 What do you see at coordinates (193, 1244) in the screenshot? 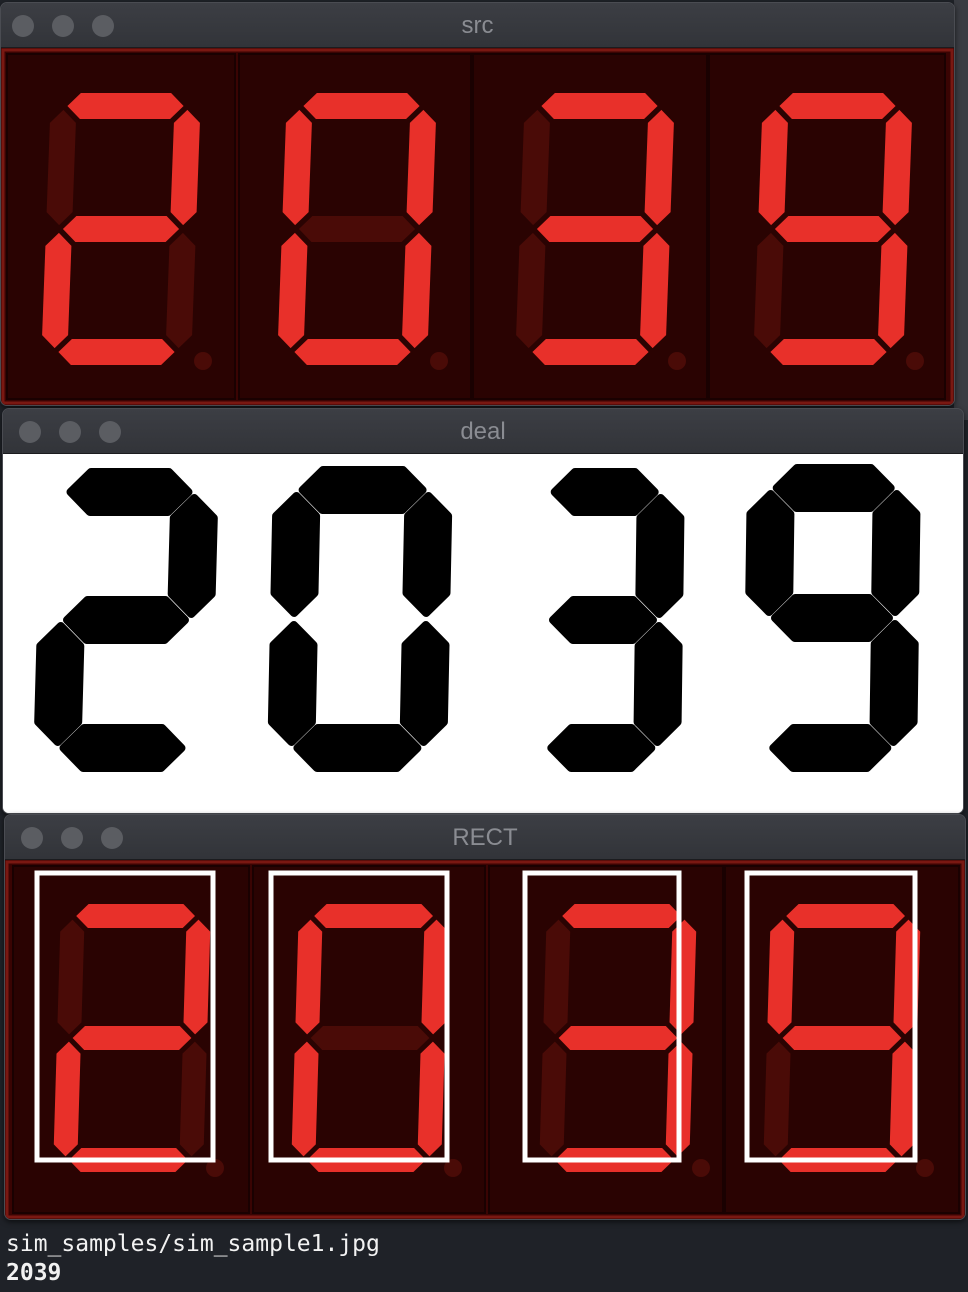
I see `terminal-line-path: sim_samples/sim_sample1.jpg` at bounding box center [193, 1244].